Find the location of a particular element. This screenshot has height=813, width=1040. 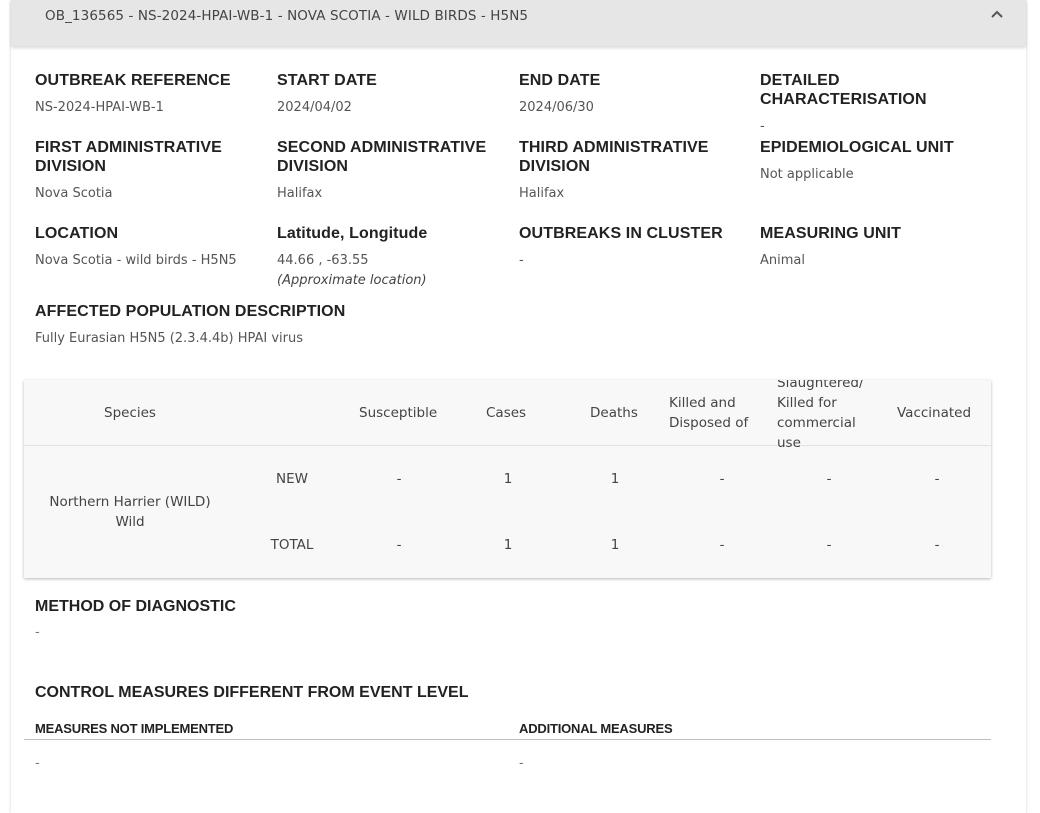

measures-divider is located at coordinates (507, 739).